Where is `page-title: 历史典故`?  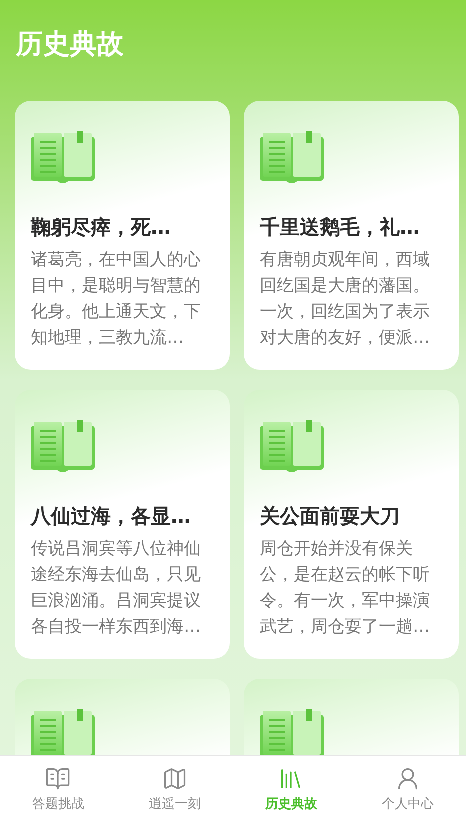
page-title: 历史典故 is located at coordinates (70, 45).